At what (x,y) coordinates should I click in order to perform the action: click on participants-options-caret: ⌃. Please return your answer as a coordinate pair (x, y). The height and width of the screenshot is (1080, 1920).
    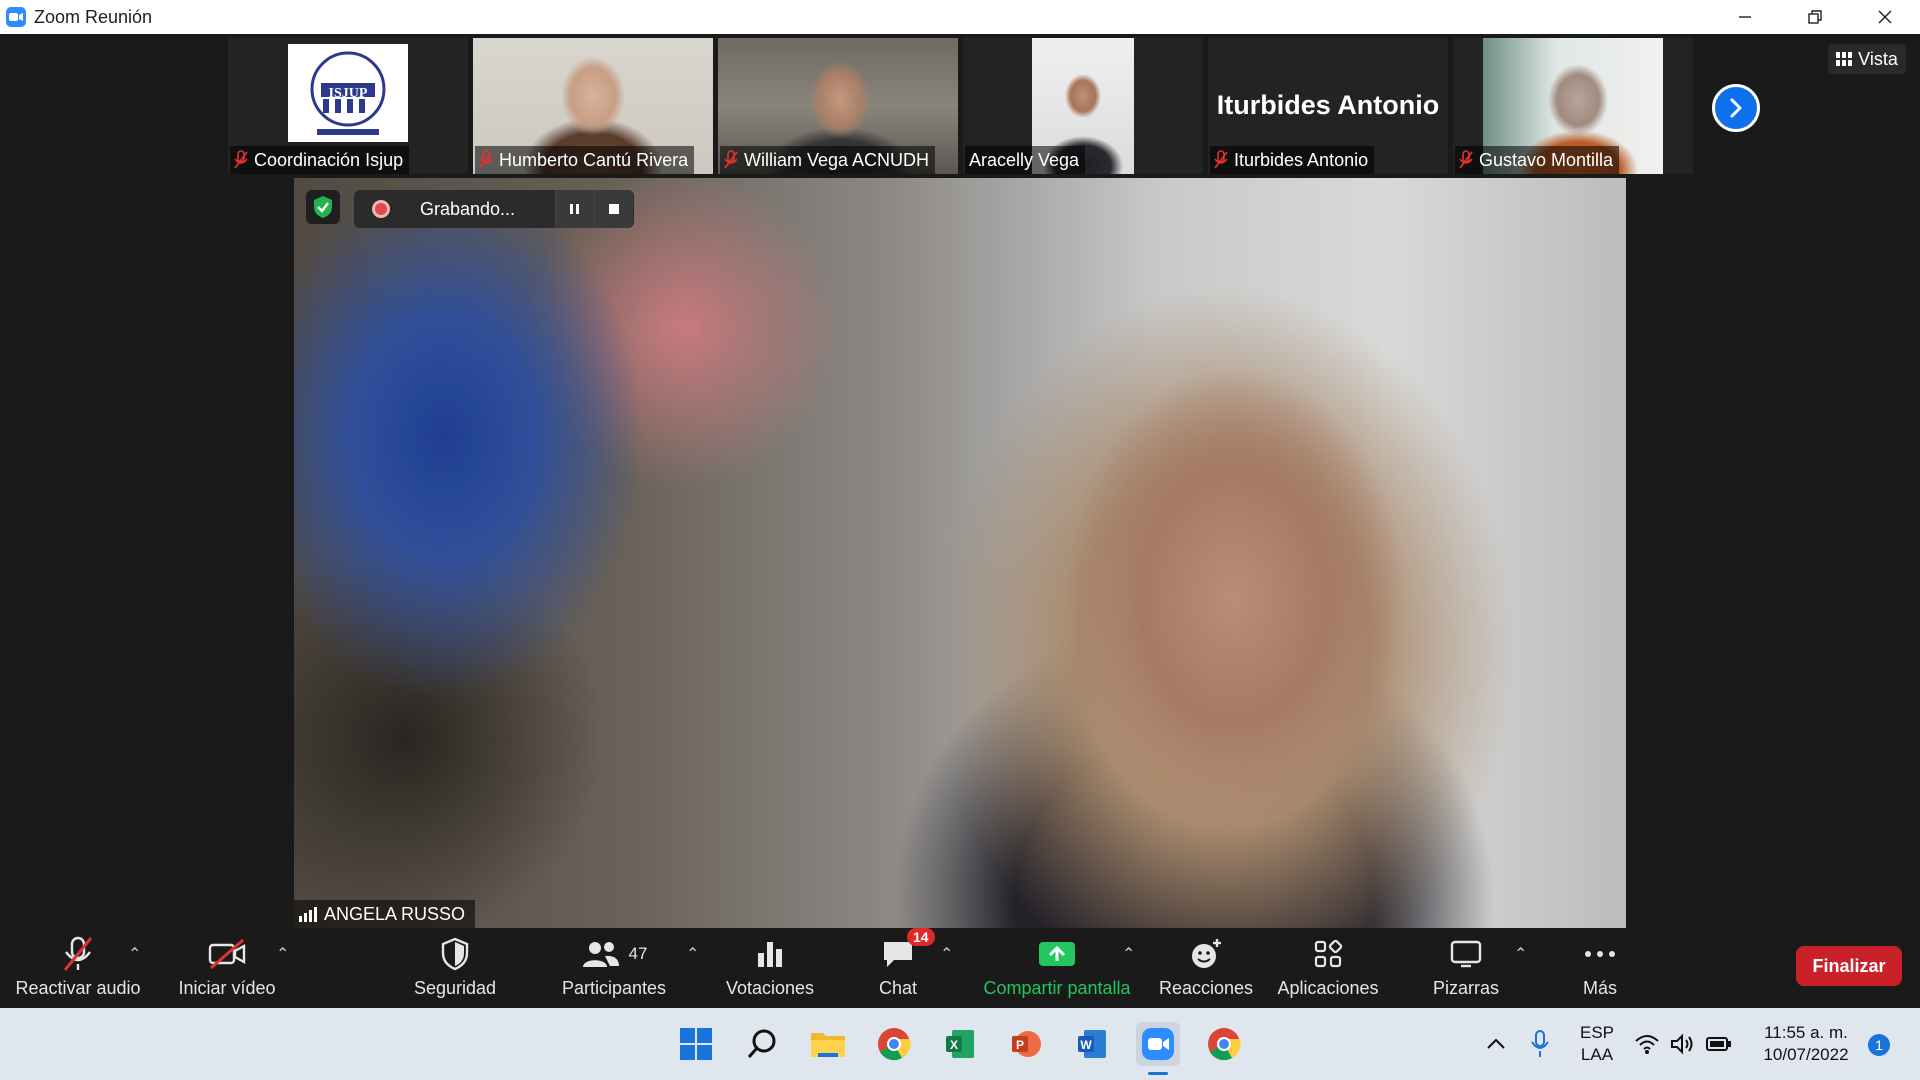
    Looking at the image, I should click on (692, 954).